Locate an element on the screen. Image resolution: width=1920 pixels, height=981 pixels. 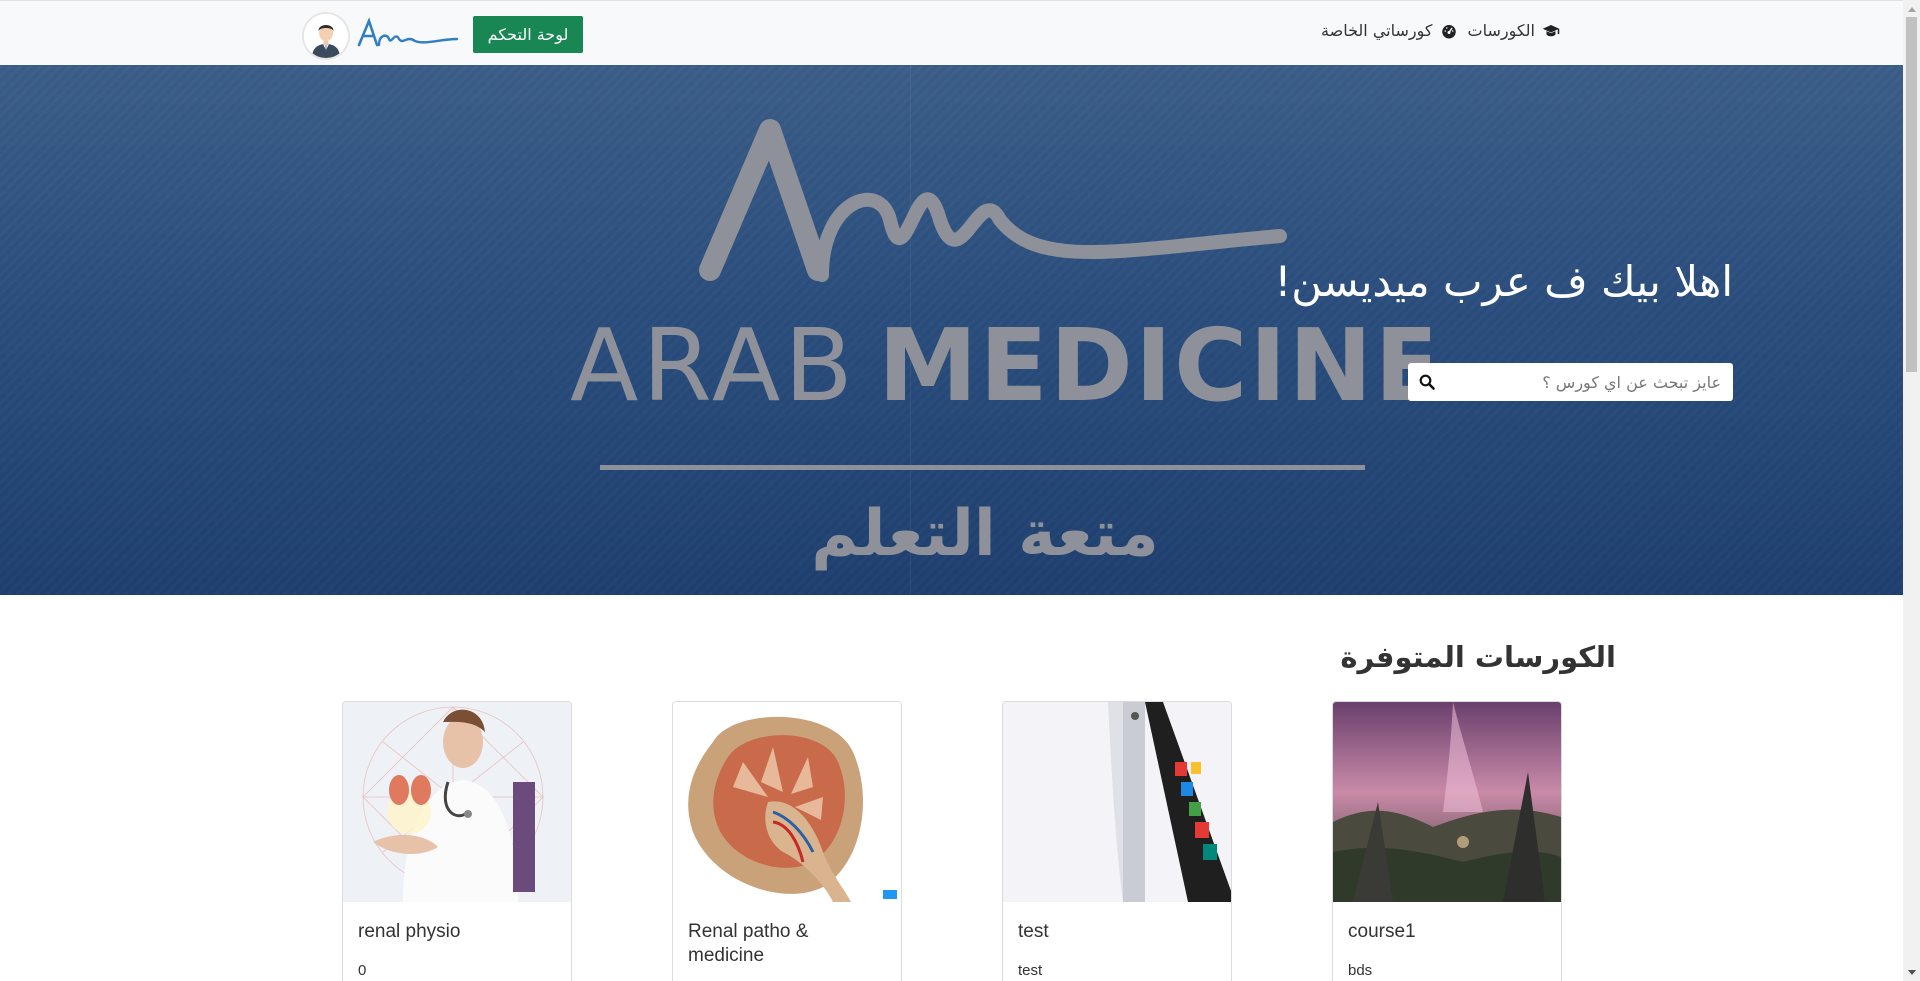
user-avatar is located at coordinates (326, 36).